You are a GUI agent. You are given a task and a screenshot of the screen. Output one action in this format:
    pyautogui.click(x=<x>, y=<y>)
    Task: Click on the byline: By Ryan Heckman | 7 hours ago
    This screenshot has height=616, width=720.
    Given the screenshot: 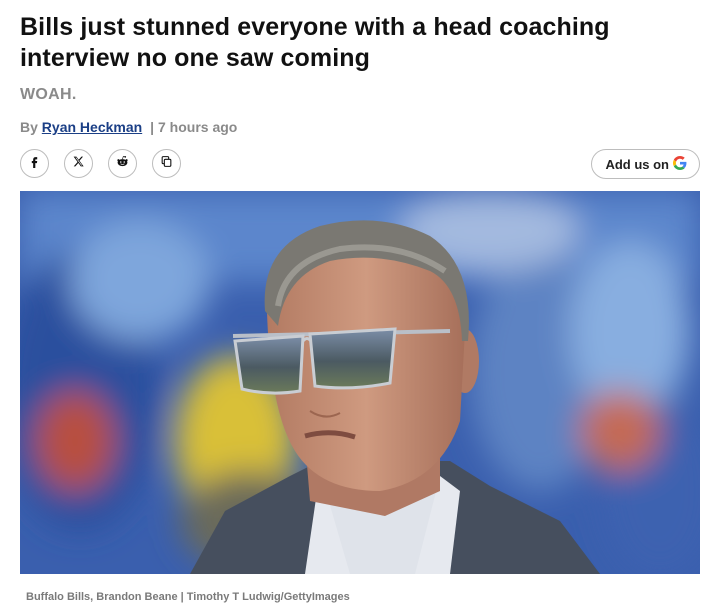 What is the action you would take?
    pyautogui.click(x=128, y=127)
    